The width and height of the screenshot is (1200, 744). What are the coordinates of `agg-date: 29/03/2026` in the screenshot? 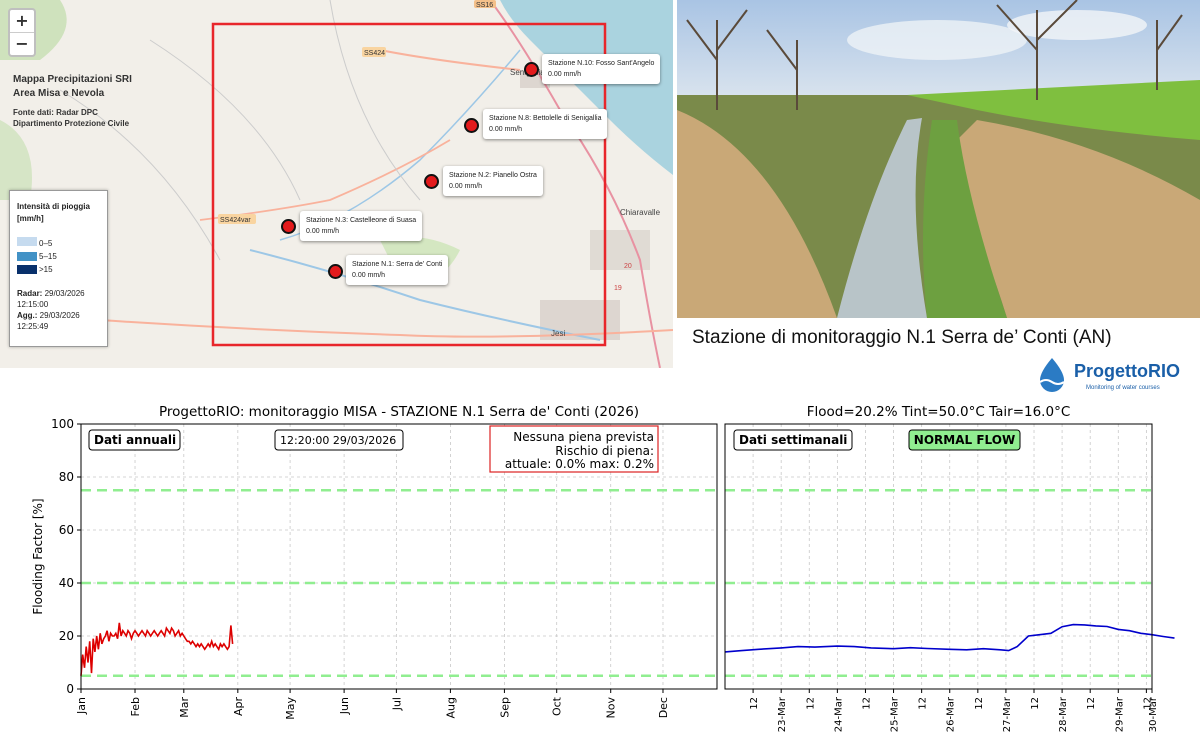 It's located at (59, 315).